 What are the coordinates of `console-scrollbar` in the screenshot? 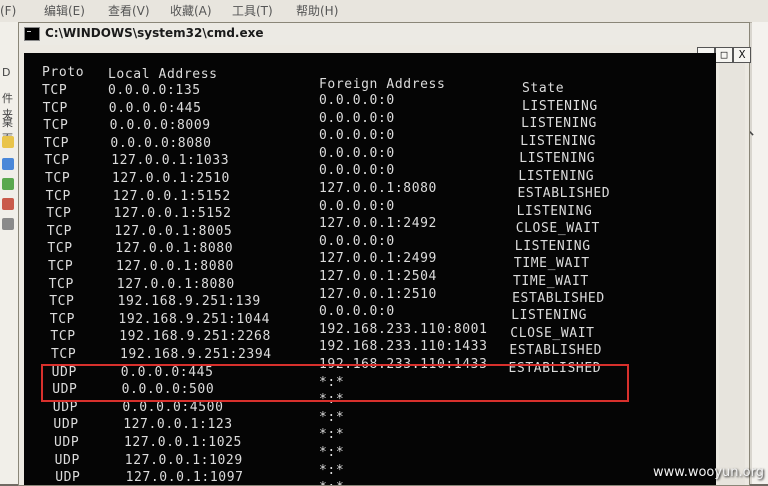 It's located at (732, 274).